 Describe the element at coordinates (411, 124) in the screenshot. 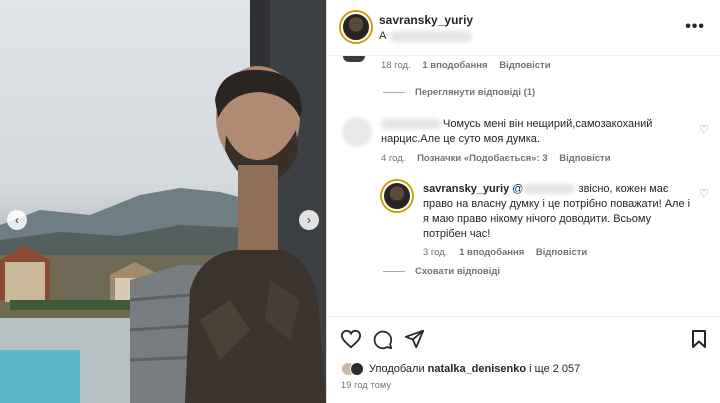

I see `commenter-username-redacted` at that location.